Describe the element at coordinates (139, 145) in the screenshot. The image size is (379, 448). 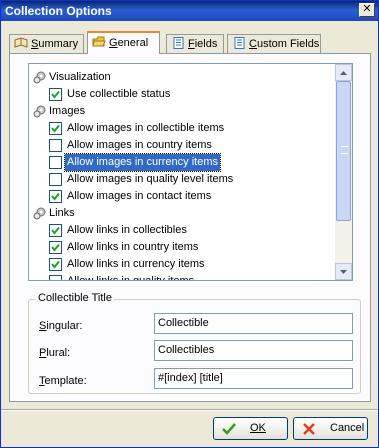
I see `option-item-label: Allow images in country items` at that location.